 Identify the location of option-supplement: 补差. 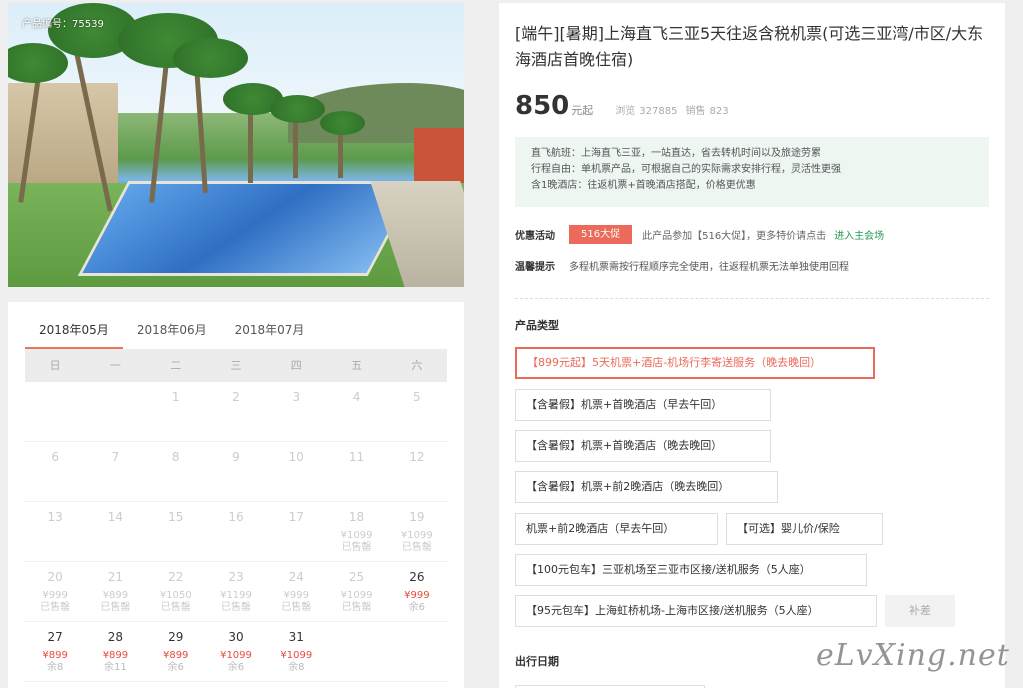
(920, 611).